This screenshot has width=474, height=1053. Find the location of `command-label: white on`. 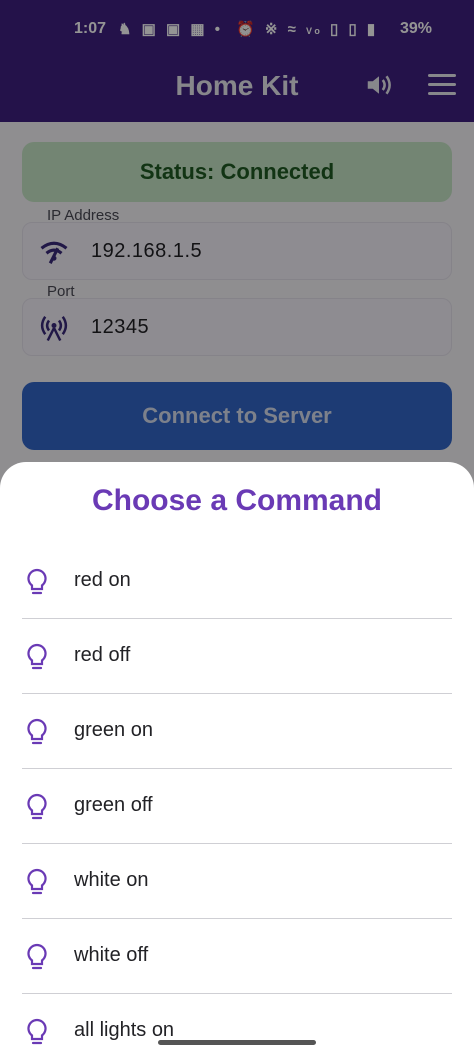

command-label: white on is located at coordinates (111, 880).